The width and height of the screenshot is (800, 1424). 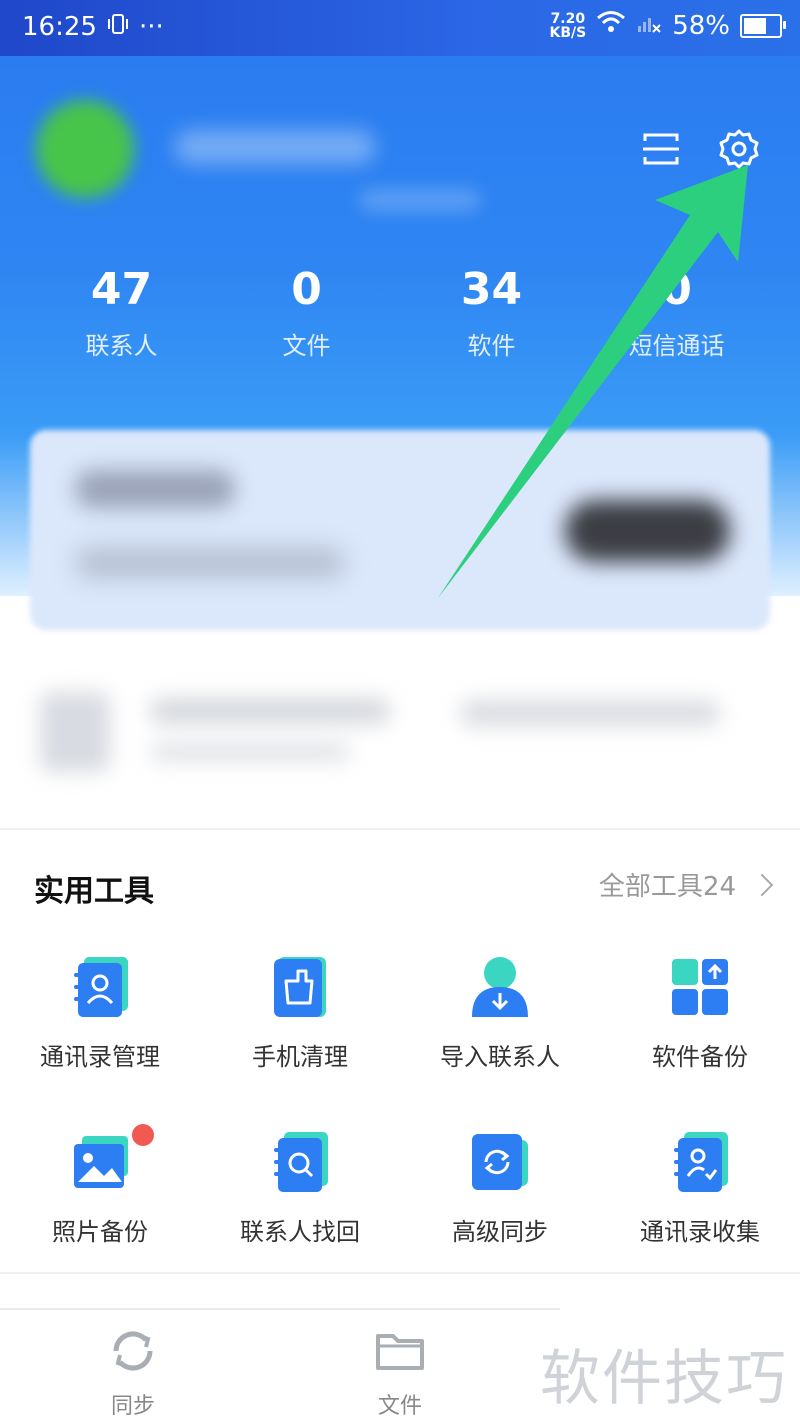 What do you see at coordinates (500, 1162) in the screenshot?
I see `advanced-sync-icon` at bounding box center [500, 1162].